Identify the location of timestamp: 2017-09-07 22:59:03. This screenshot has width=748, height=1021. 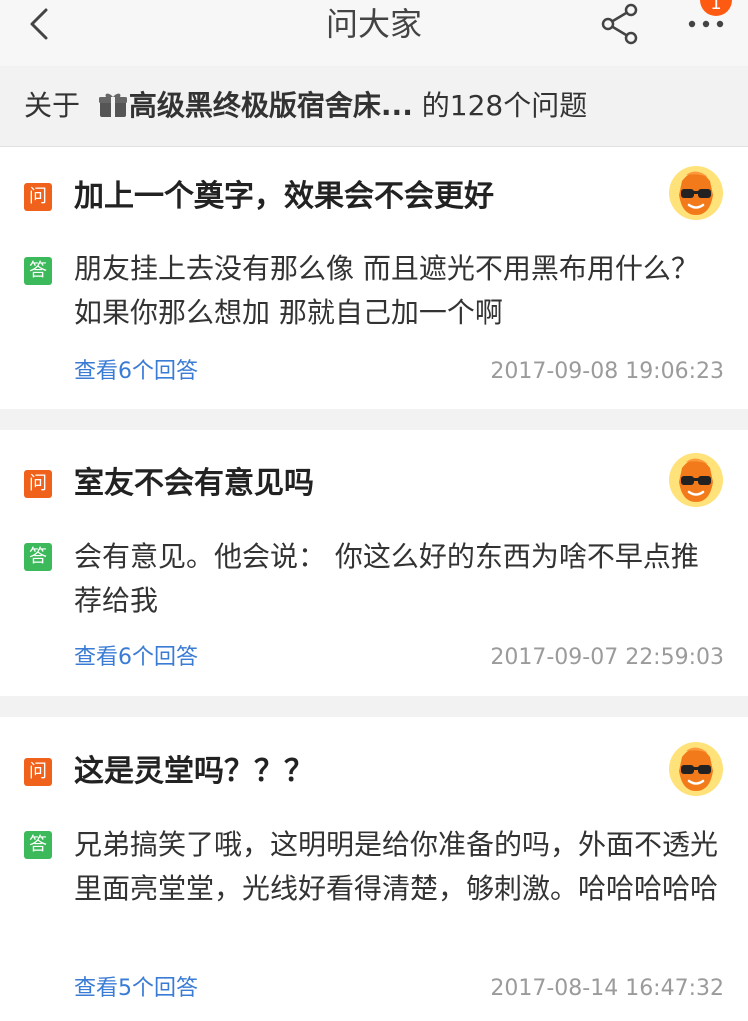
(607, 657).